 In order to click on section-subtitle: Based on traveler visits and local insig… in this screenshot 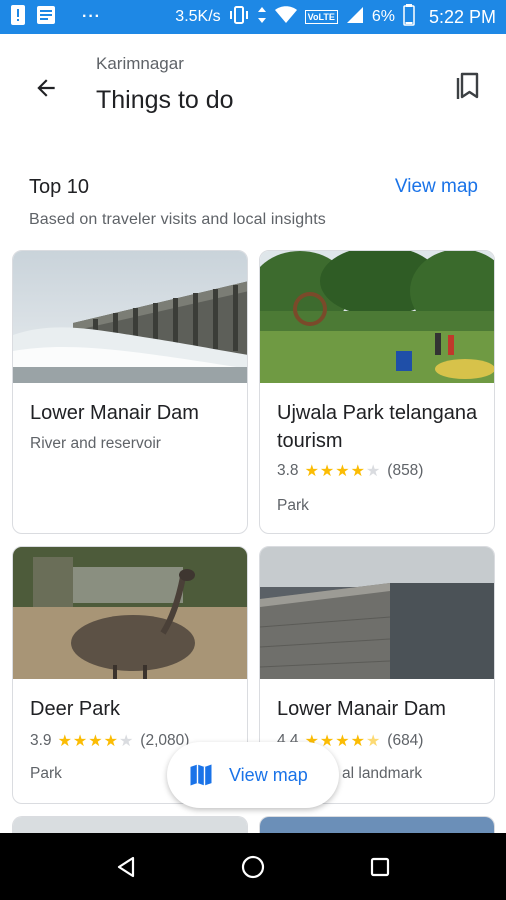, I will do `click(177, 219)`.